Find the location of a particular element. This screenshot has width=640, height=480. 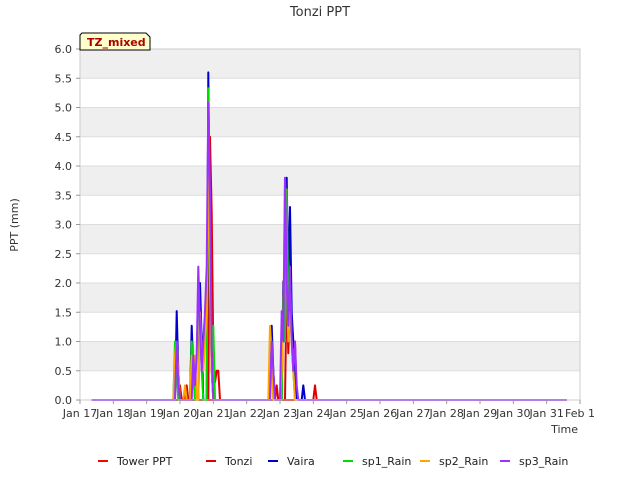

y-tick-label: 6.0 is located at coordinates (64, 49).